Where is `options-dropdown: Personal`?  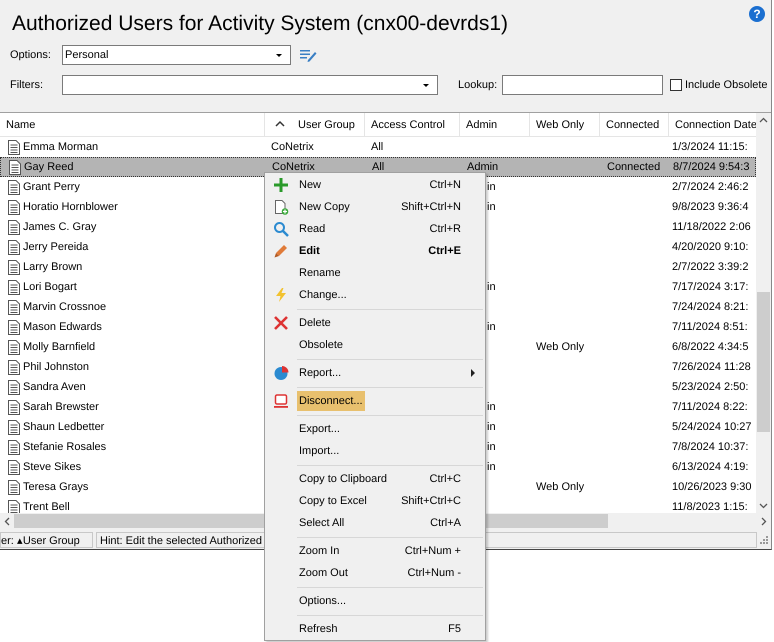
options-dropdown: Personal is located at coordinates (176, 55).